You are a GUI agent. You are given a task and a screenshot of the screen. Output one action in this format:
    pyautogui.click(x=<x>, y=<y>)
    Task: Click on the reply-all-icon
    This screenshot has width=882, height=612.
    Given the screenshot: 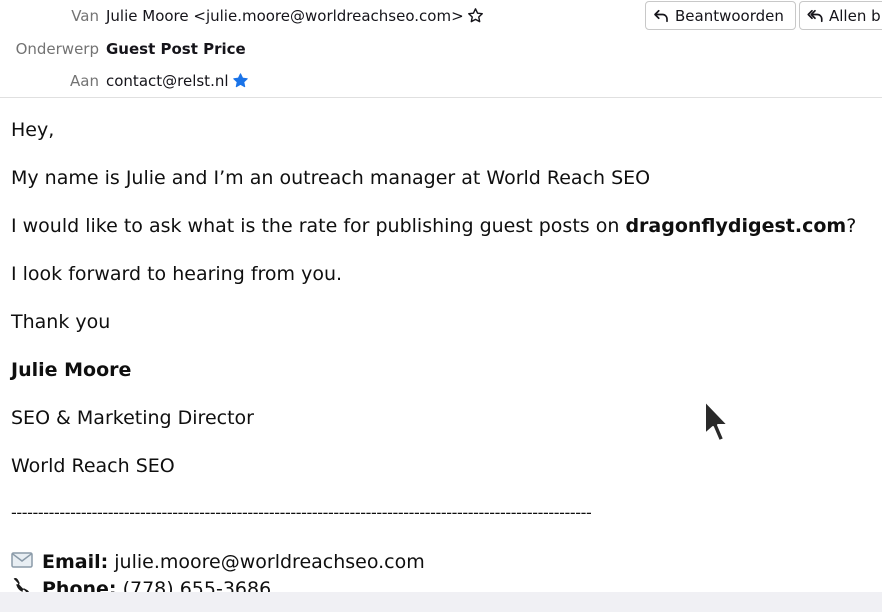 What is the action you would take?
    pyautogui.click(x=815, y=15)
    